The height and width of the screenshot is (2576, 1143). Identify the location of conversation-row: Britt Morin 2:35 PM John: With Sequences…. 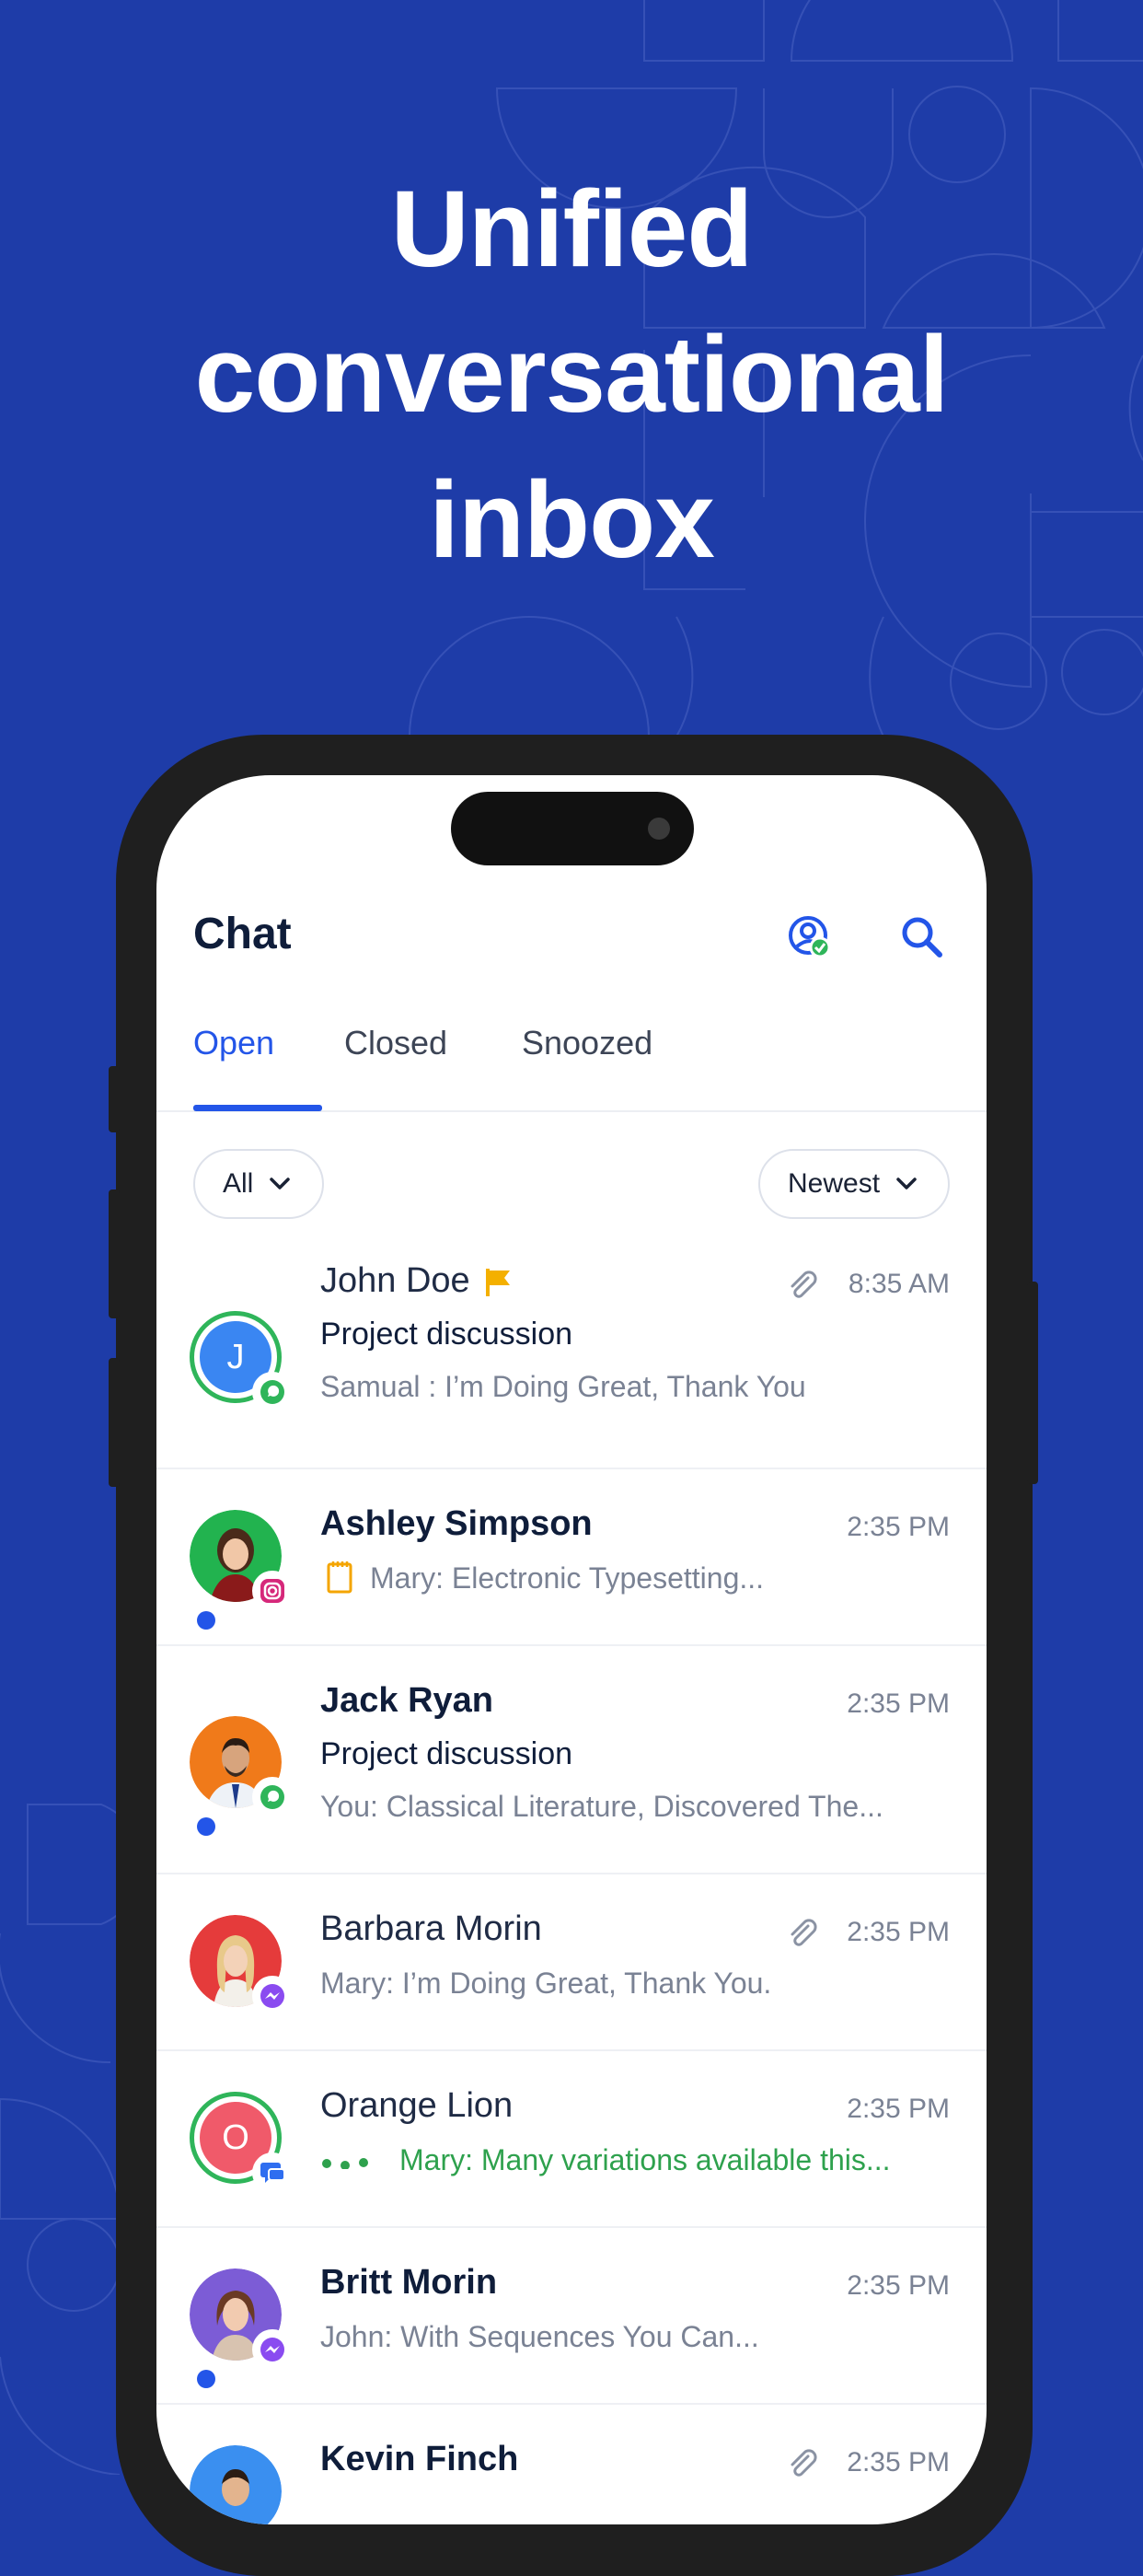
(571, 2315).